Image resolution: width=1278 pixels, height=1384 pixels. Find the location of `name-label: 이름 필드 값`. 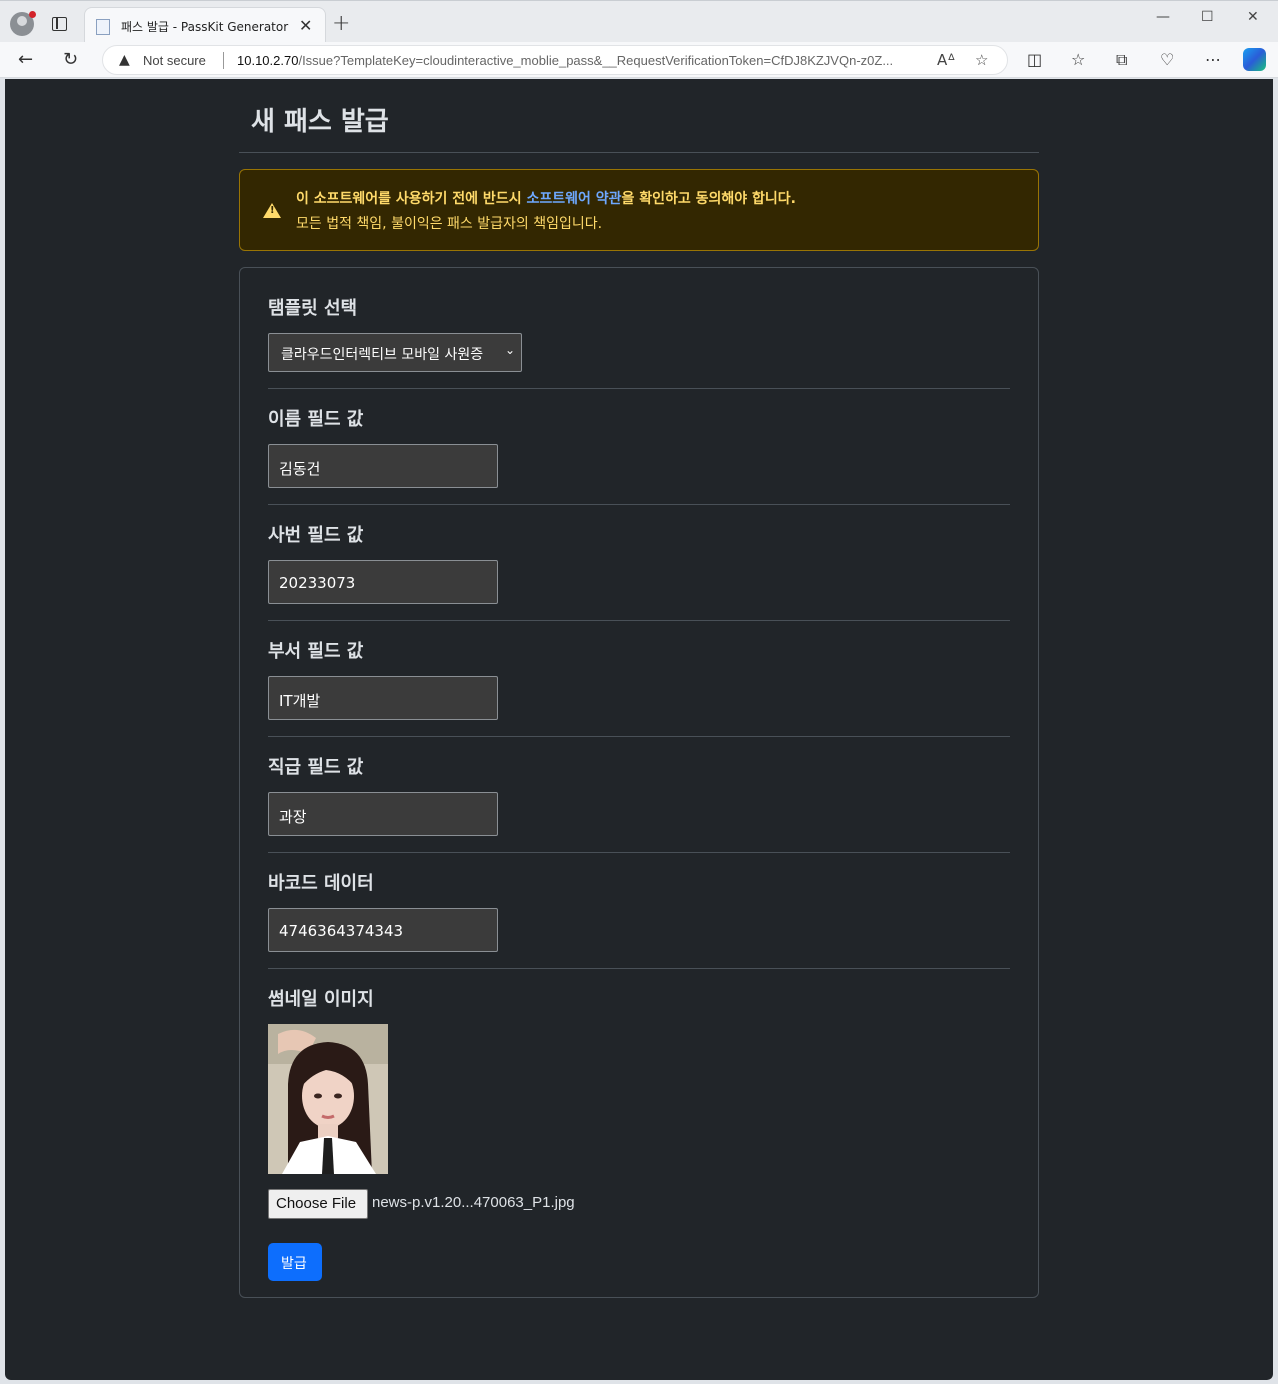

name-label: 이름 필드 값 is located at coordinates (316, 419).